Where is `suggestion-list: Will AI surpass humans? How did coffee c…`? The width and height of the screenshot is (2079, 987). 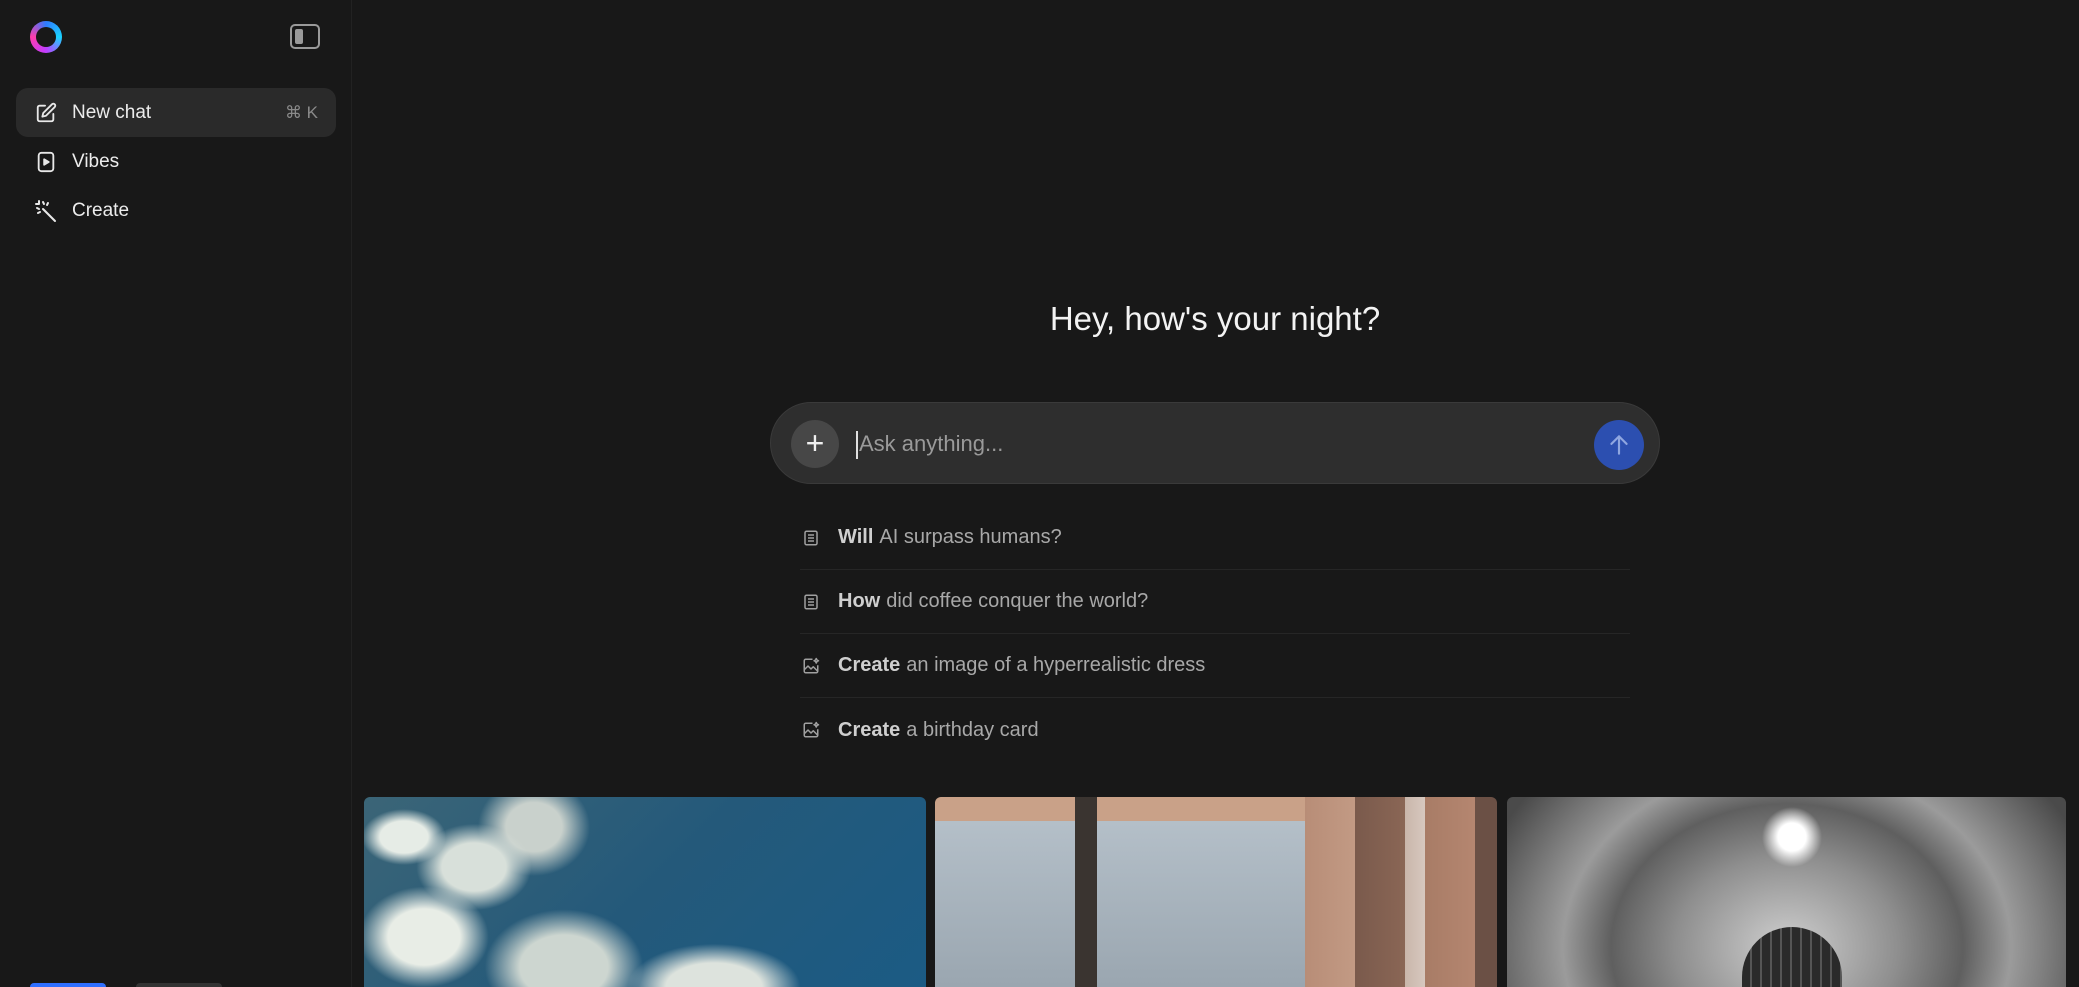 suggestion-list: Will AI surpass humans? How did coffee c… is located at coordinates (1215, 634).